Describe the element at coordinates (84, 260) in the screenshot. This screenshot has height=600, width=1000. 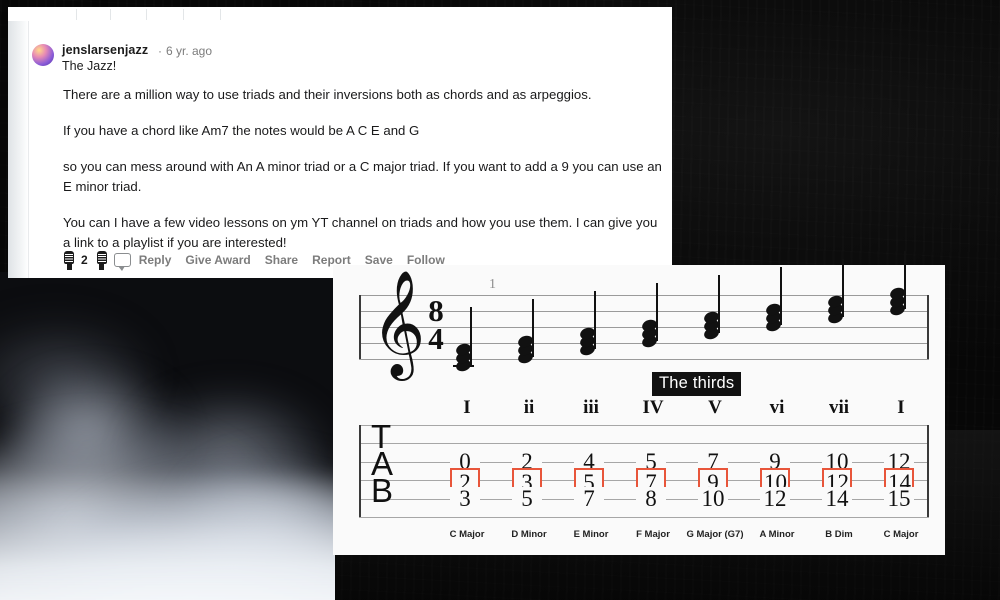
I see `vote-count: 2` at that location.